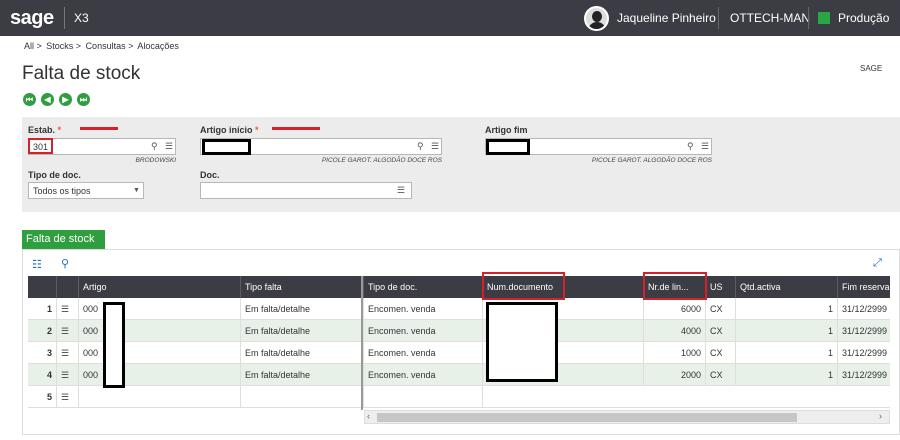 This screenshot has height=440, width=900. Describe the element at coordinates (306, 190) in the screenshot. I see `doc-input: ☰` at that location.